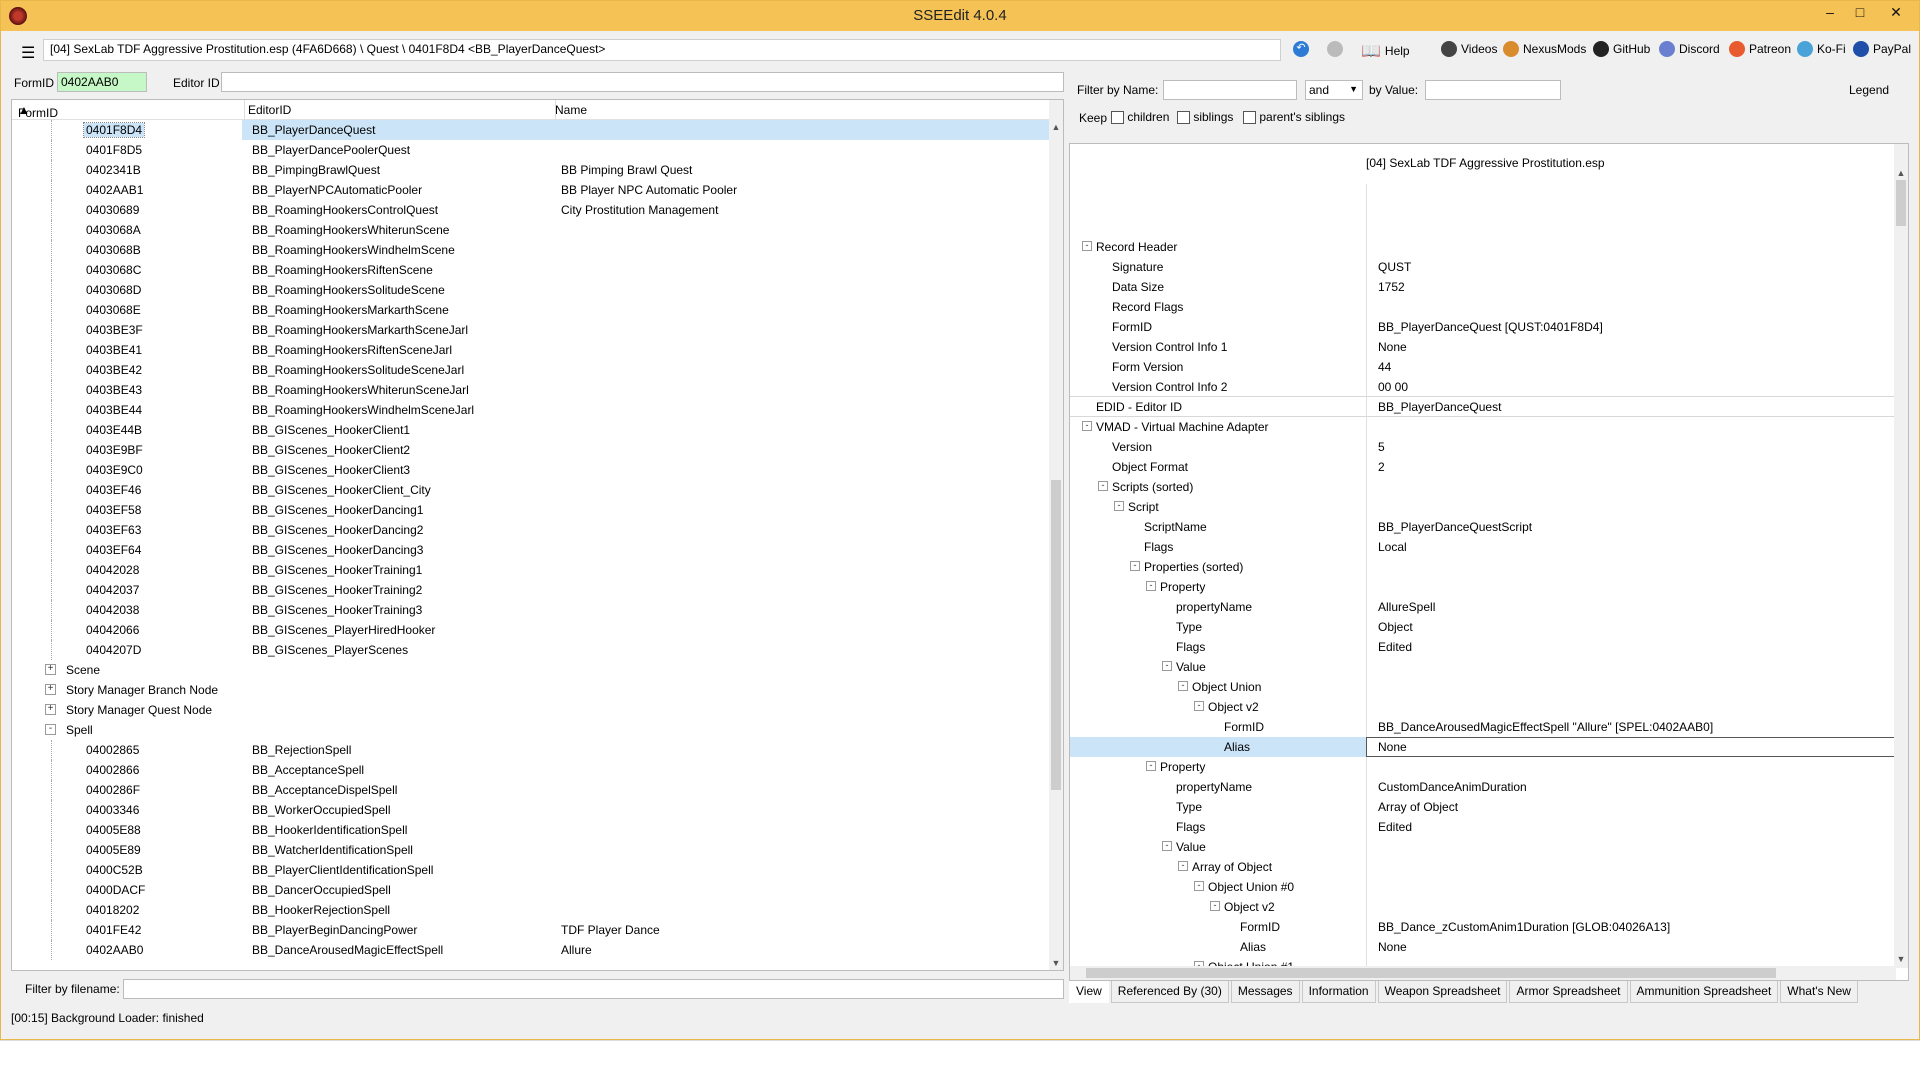  Describe the element at coordinates (1056, 127) in the screenshot. I see `scroll-up-icon: ▲` at that location.